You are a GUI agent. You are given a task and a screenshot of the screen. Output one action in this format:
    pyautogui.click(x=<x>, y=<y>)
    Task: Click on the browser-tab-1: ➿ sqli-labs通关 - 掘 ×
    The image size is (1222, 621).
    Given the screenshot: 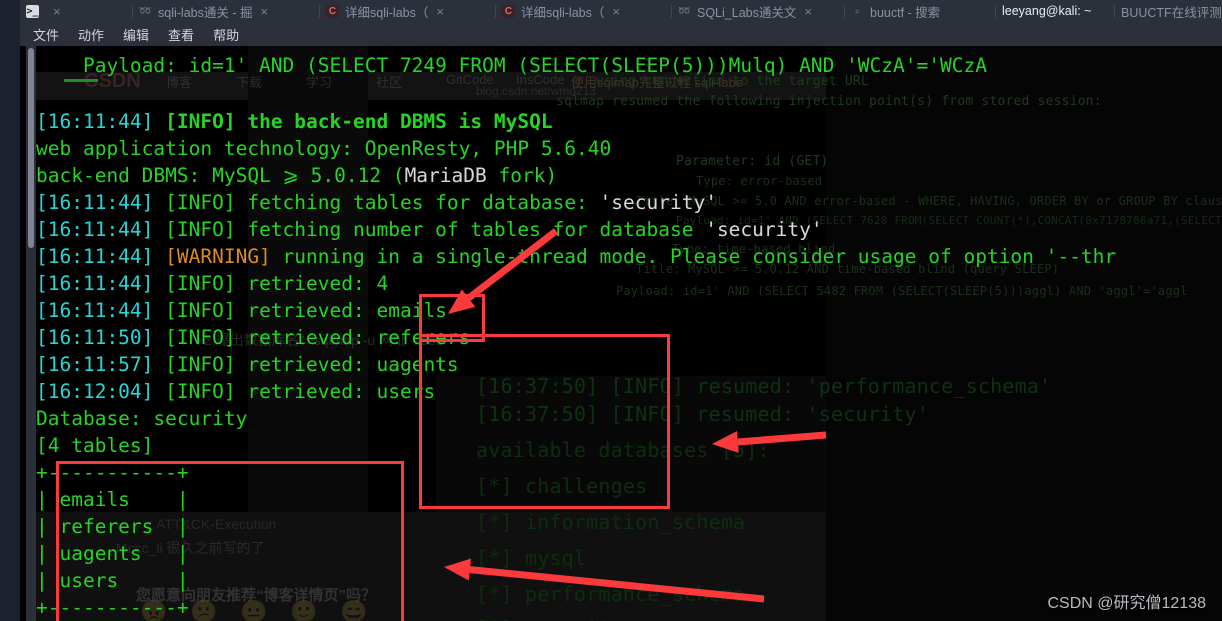 What is the action you would take?
    pyautogui.click(x=226, y=11)
    